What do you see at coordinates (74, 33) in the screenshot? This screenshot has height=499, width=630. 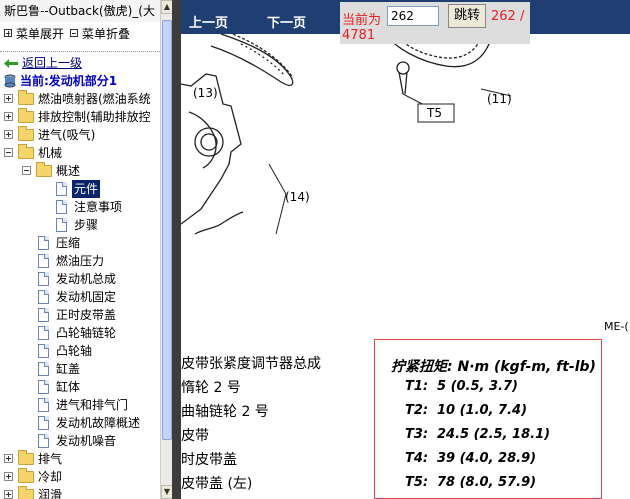 I see `minus-box-icon` at bounding box center [74, 33].